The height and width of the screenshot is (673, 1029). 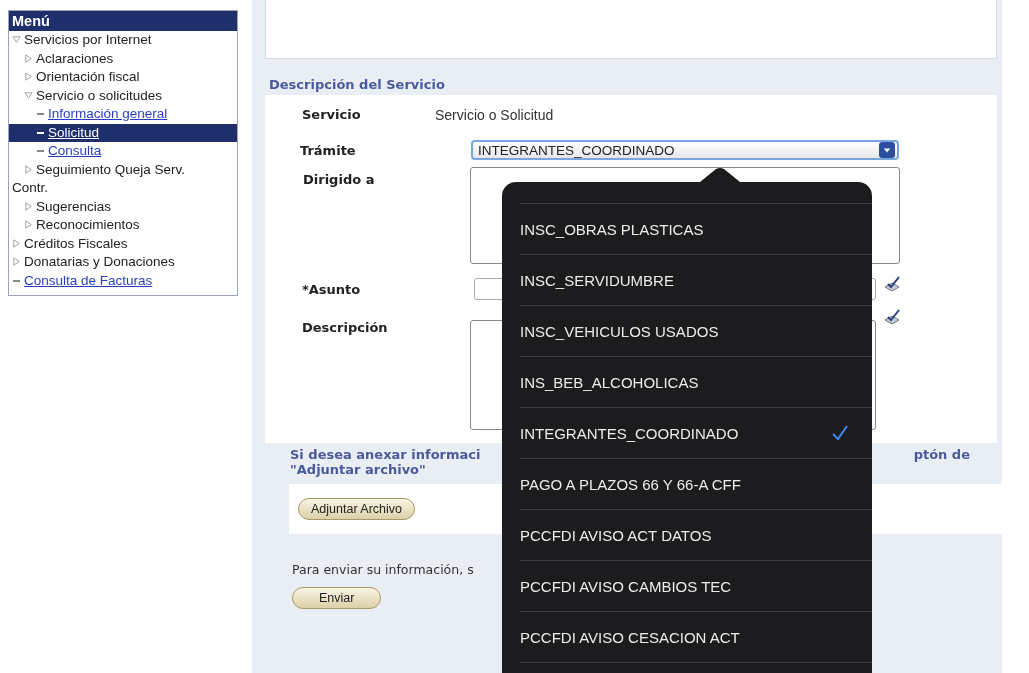 I want to click on attach-note: "Adjuntar archivo", so click(x=358, y=469).